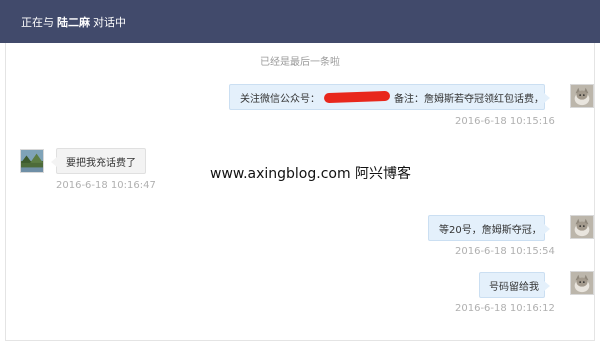 The image size is (600, 341). I want to click on message-text: 要把我充话费了, so click(101, 163).